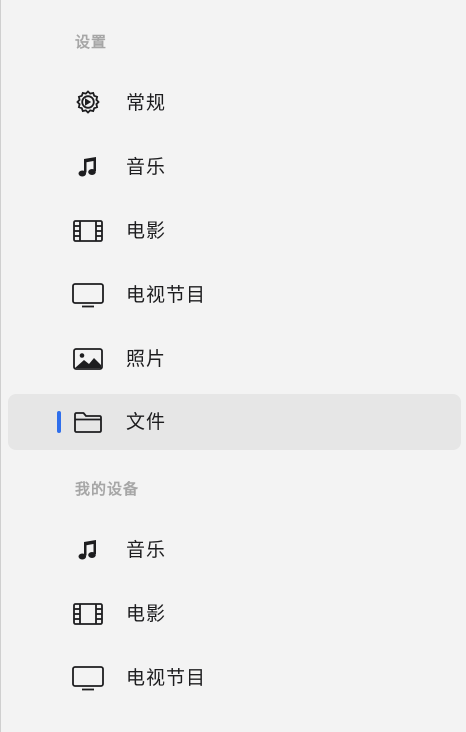  What do you see at coordinates (91, 42) in the screenshot?
I see `section-header-settings: 设置` at bounding box center [91, 42].